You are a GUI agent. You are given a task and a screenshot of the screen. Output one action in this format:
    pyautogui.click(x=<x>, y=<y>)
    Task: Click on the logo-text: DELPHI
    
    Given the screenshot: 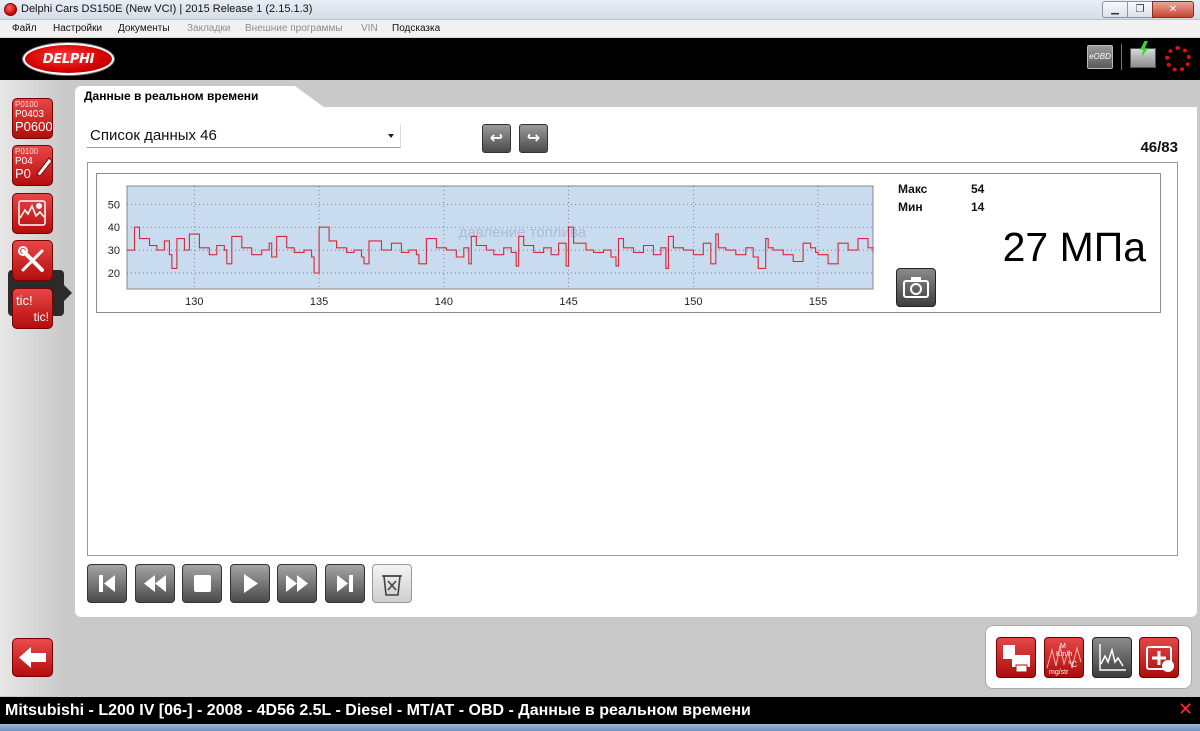 What is the action you would take?
    pyautogui.click(x=68, y=59)
    